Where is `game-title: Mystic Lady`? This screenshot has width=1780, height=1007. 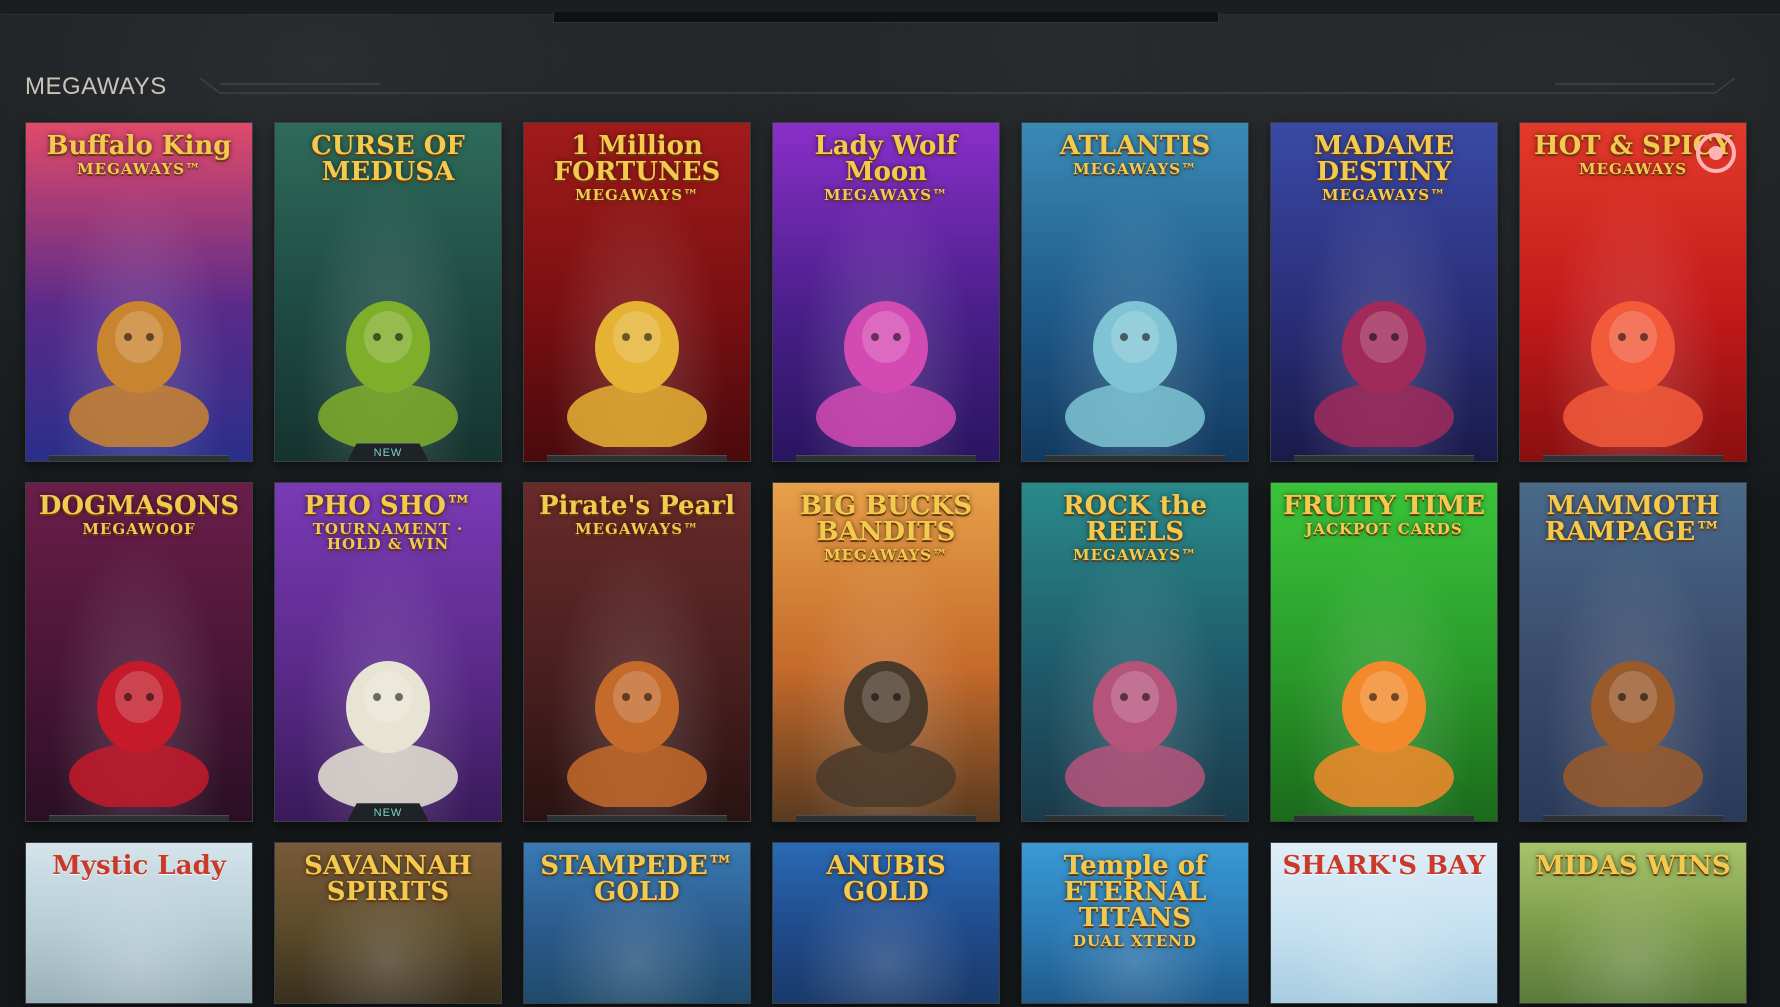 game-title: Mystic Lady is located at coordinates (139, 866).